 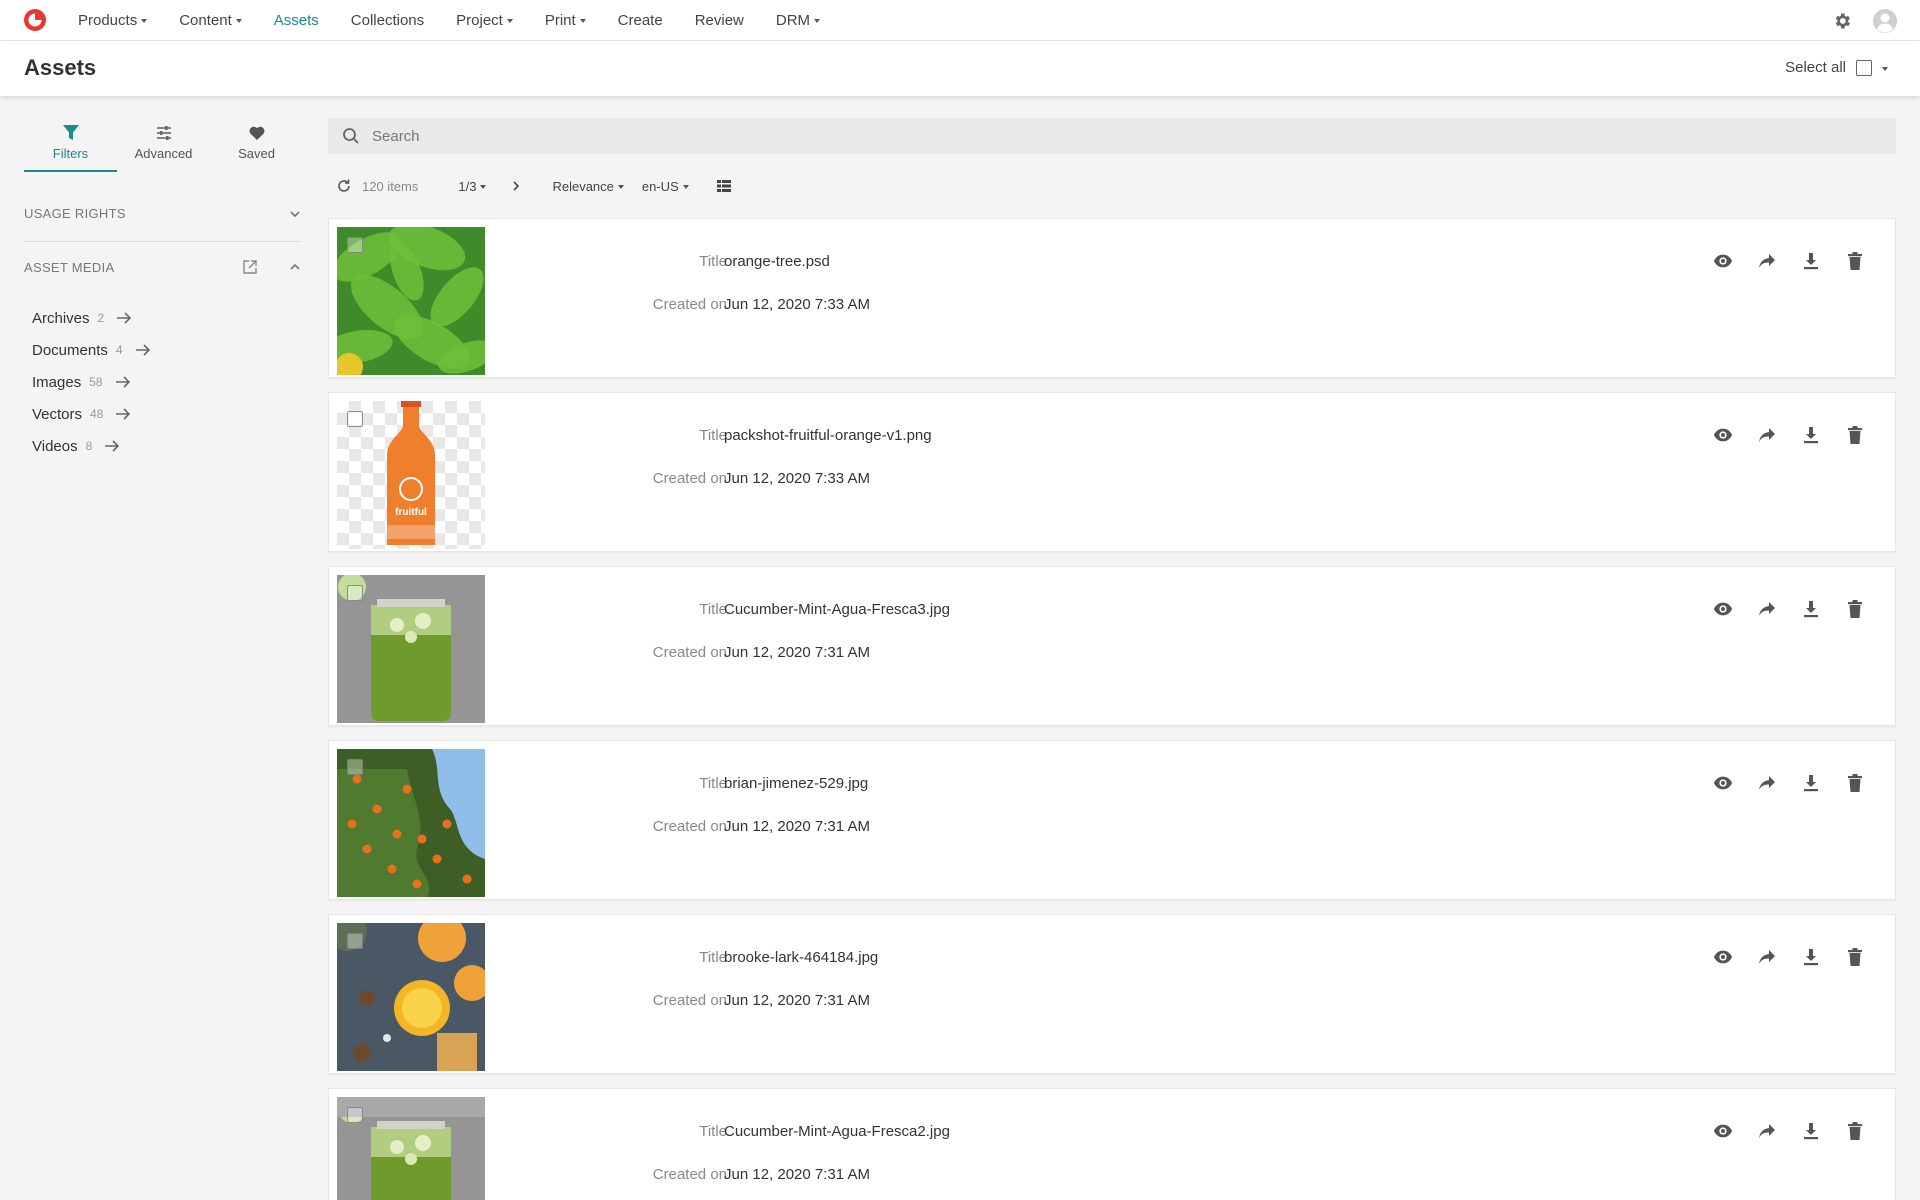 I want to click on nav-item-products: Products, so click(x=113, y=20).